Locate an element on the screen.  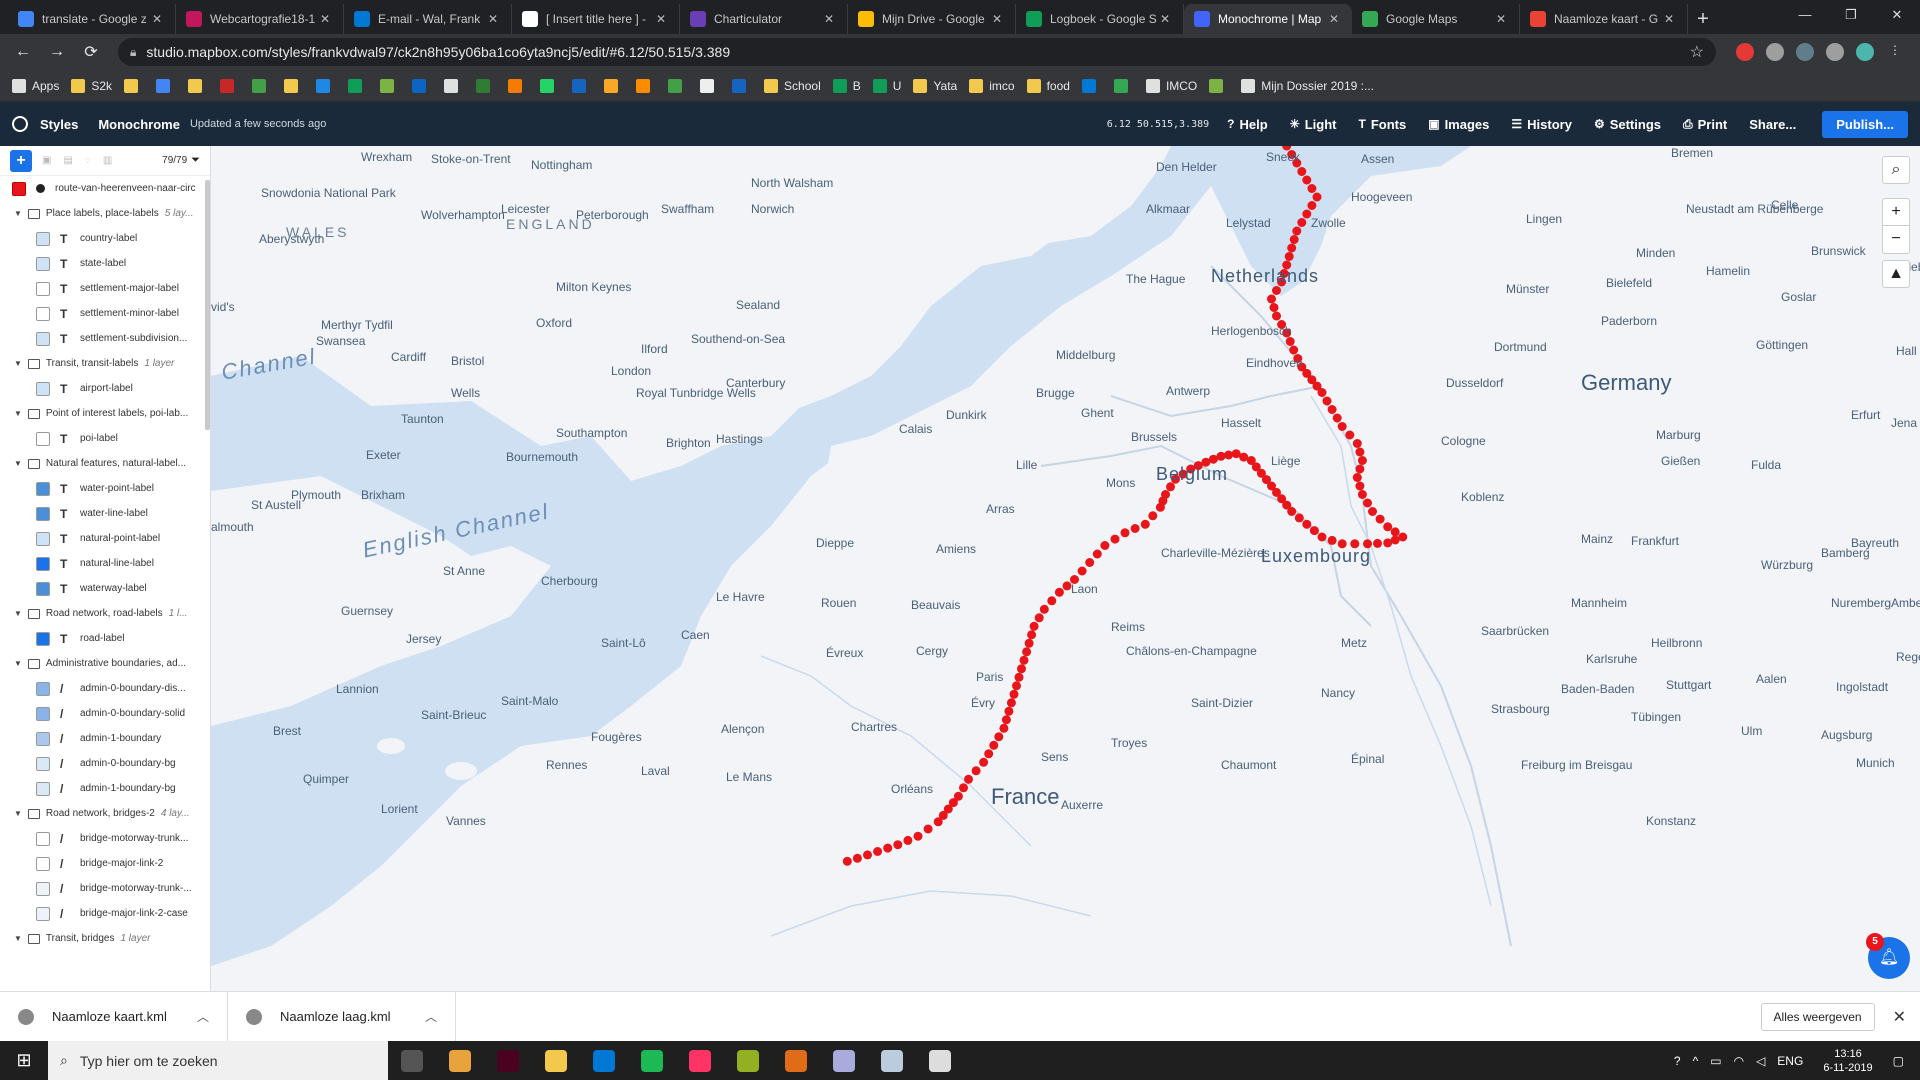
menu-icon: ⋮ is located at coordinates (1895, 52).